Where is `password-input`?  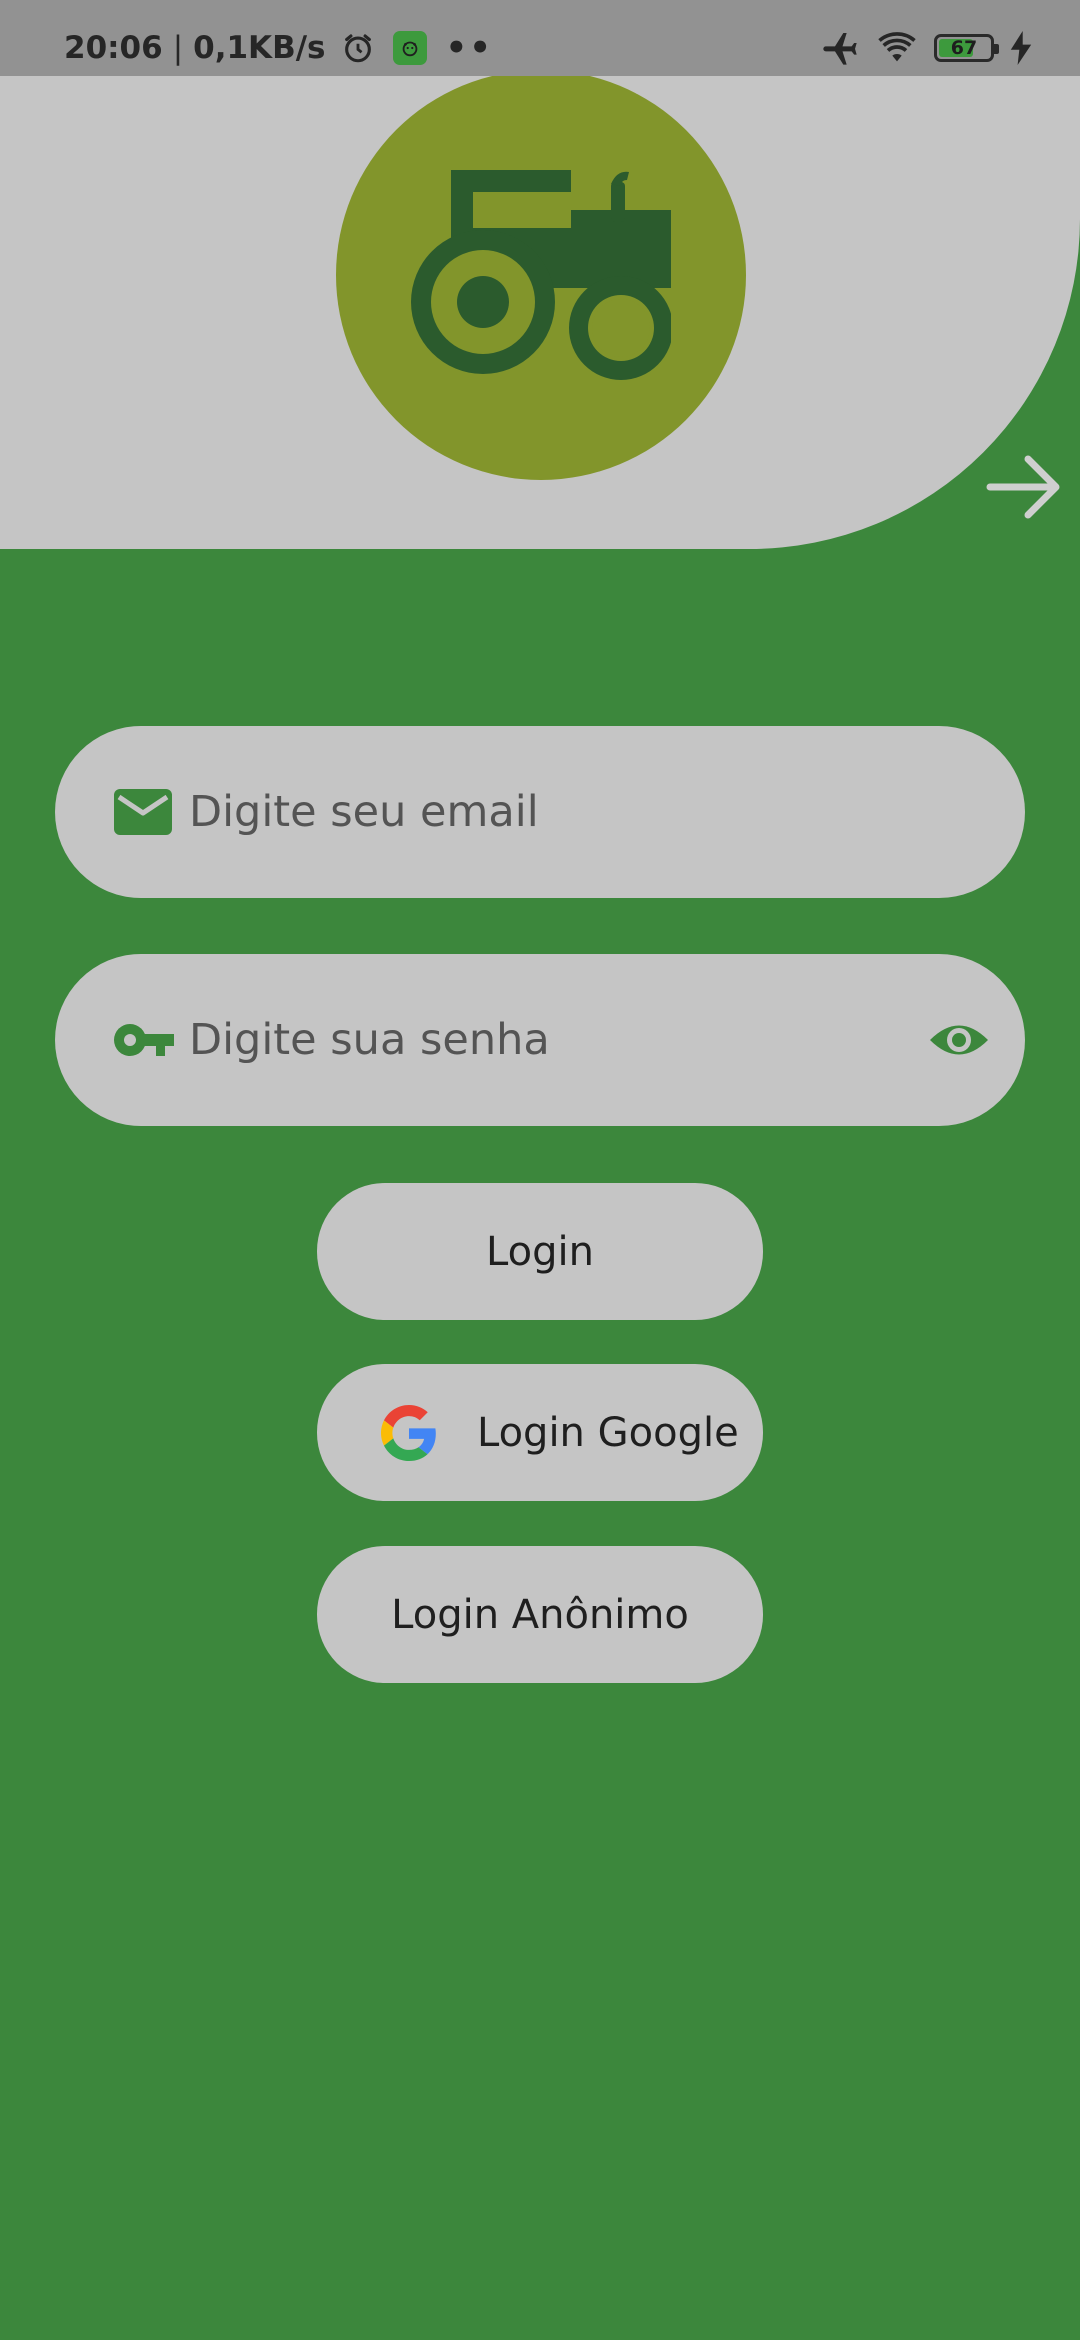 password-input is located at coordinates (546, 1040).